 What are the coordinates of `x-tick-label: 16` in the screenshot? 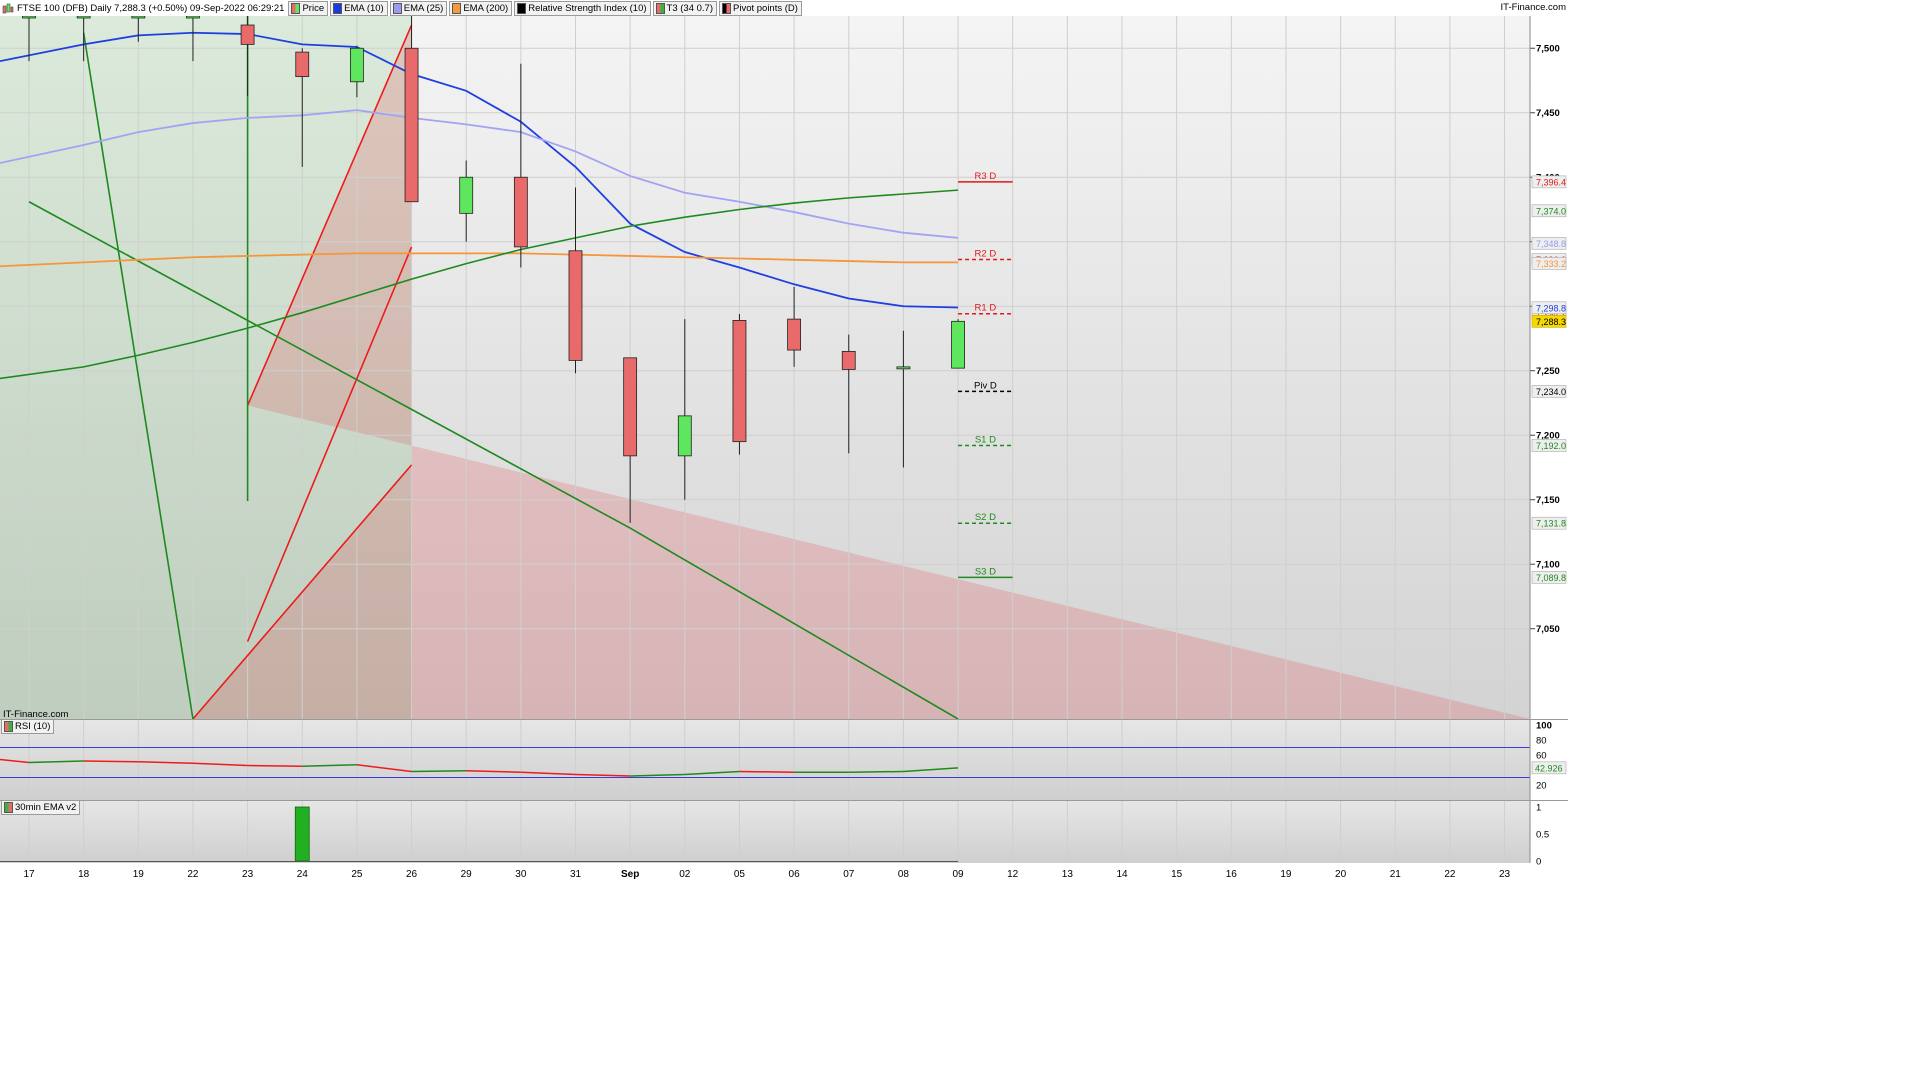 It's located at (1232, 874).